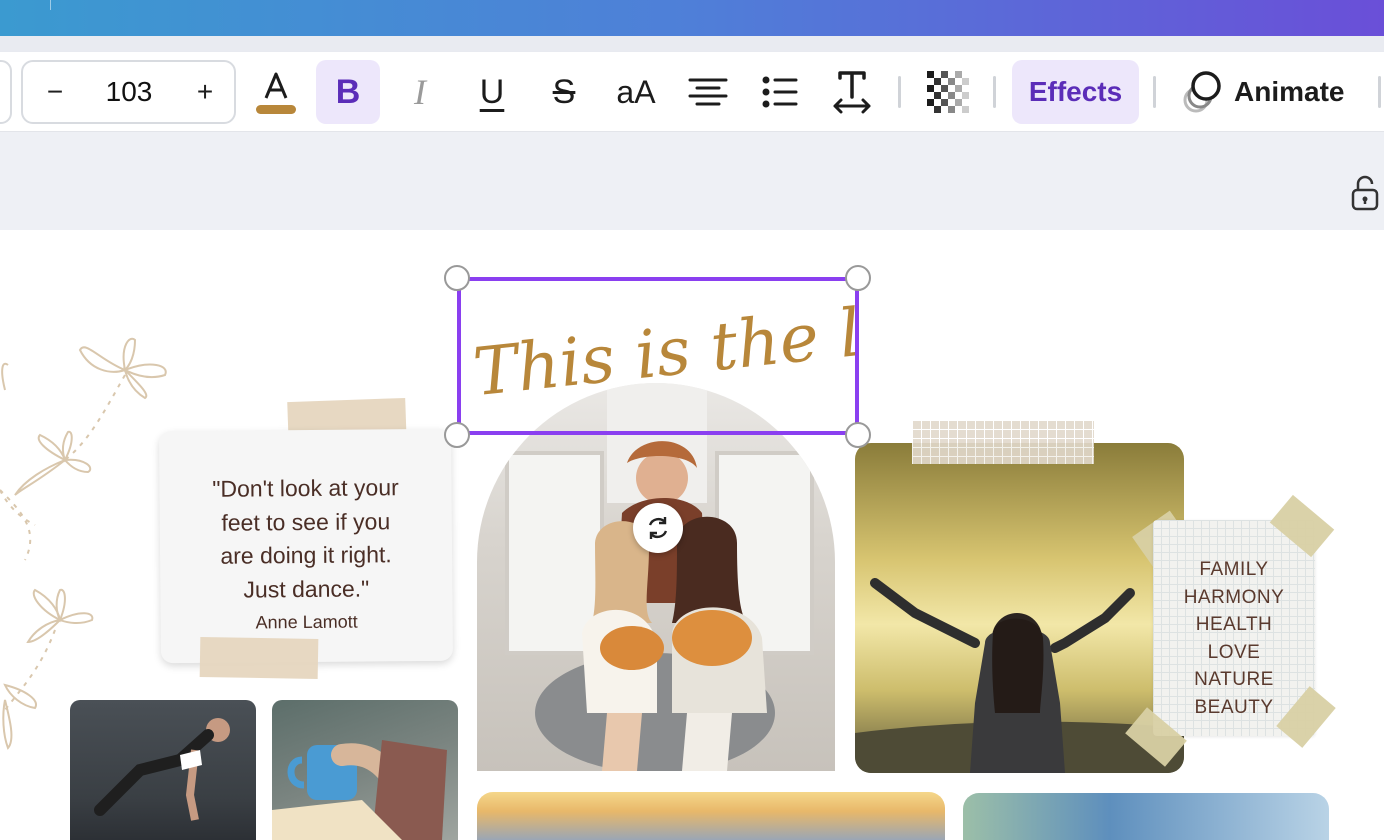  I want to click on bold-icon: B, so click(348, 91).